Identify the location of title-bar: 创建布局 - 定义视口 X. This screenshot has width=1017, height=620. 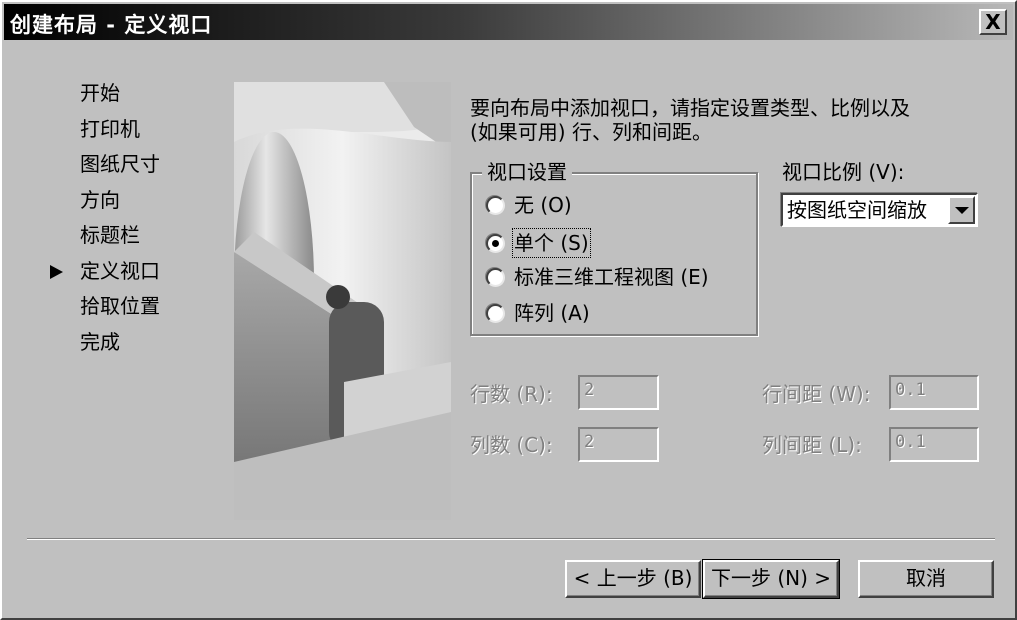
(508, 22).